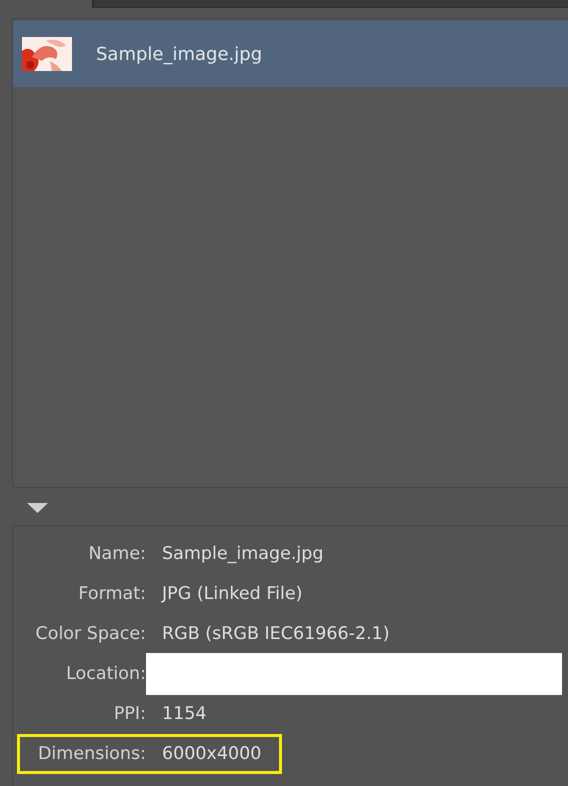 The image size is (568, 786). I want to click on info-label: Name:, so click(116, 554).